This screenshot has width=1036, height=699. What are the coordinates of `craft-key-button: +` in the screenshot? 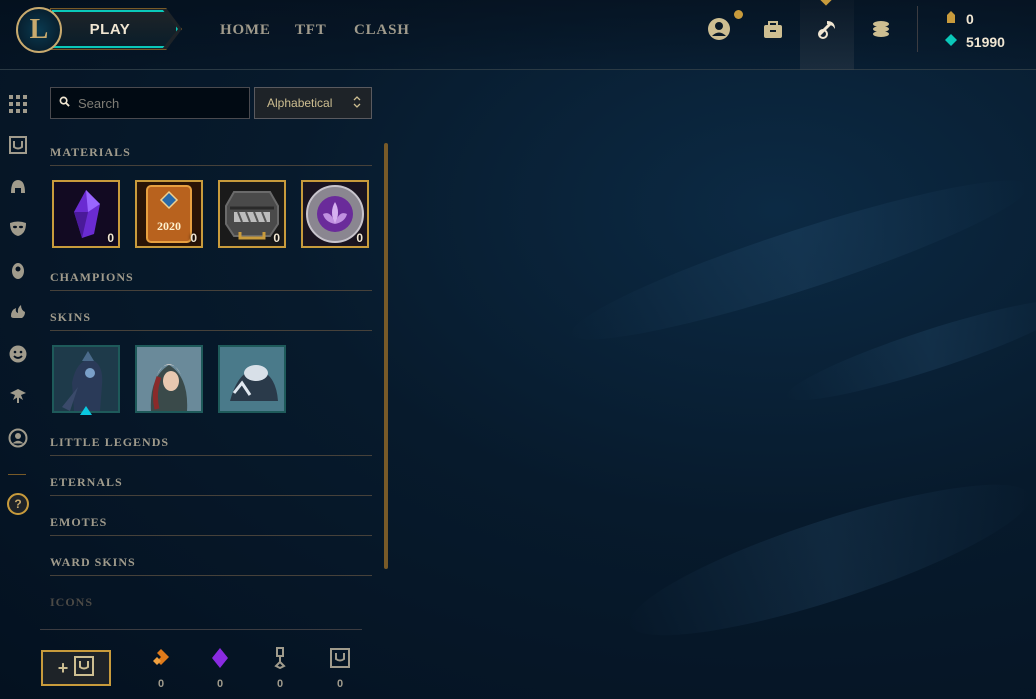 It's located at (76, 668).